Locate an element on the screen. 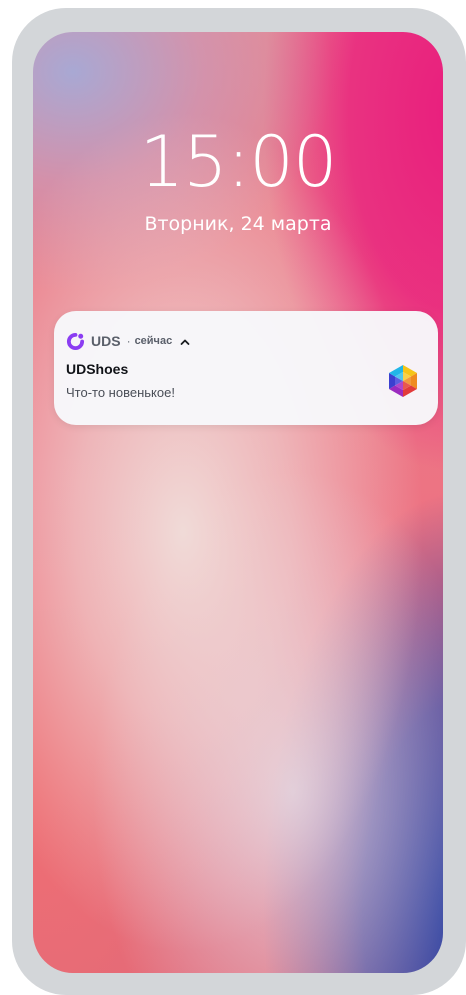 The width and height of the screenshot is (466, 995). lock-screen-clock: 15:00 is located at coordinates (238, 162).